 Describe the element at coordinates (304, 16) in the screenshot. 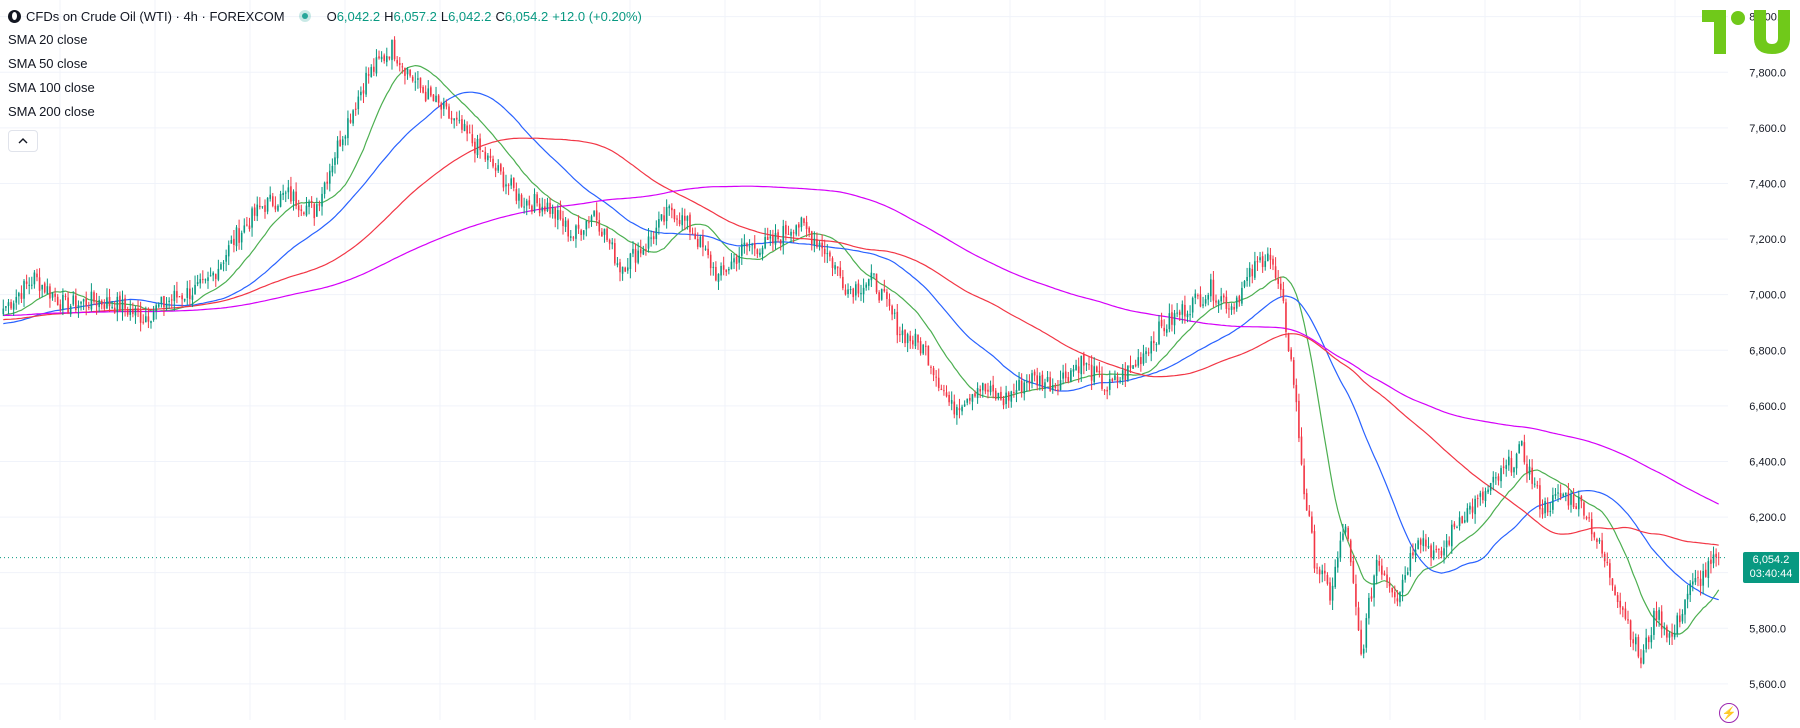

I see `market-status-icon` at that location.